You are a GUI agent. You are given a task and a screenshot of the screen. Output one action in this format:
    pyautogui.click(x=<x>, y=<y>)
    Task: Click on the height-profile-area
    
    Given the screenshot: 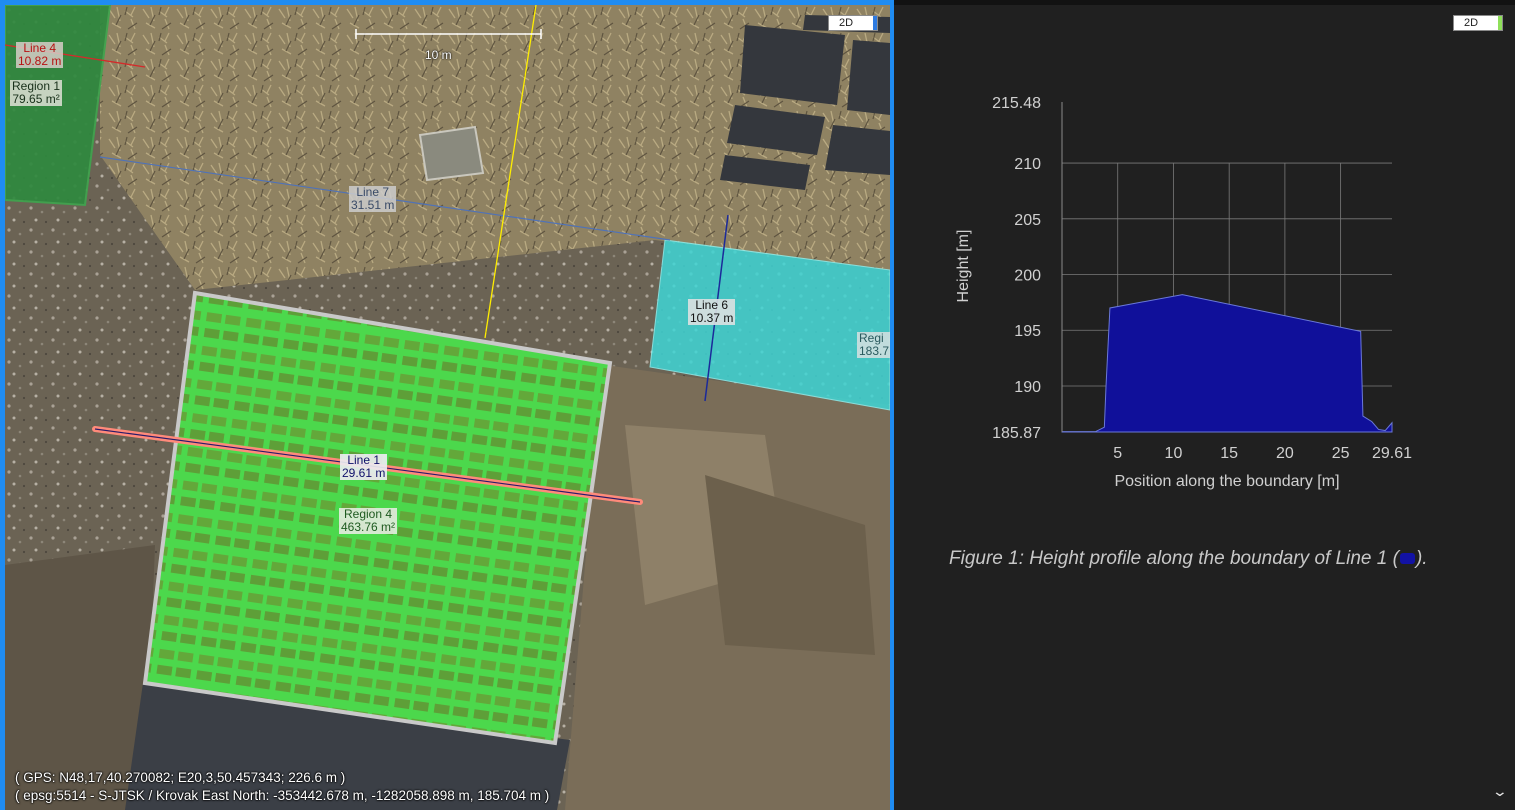 What is the action you would take?
    pyautogui.click(x=1227, y=363)
    